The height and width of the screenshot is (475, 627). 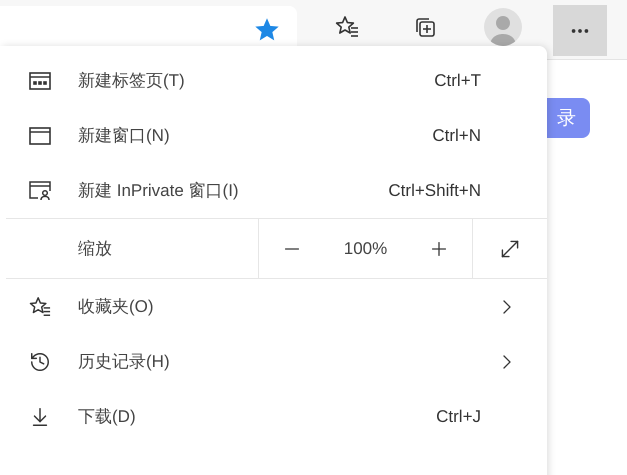 I want to click on shortcut-text: Ctrl+N, so click(x=456, y=136).